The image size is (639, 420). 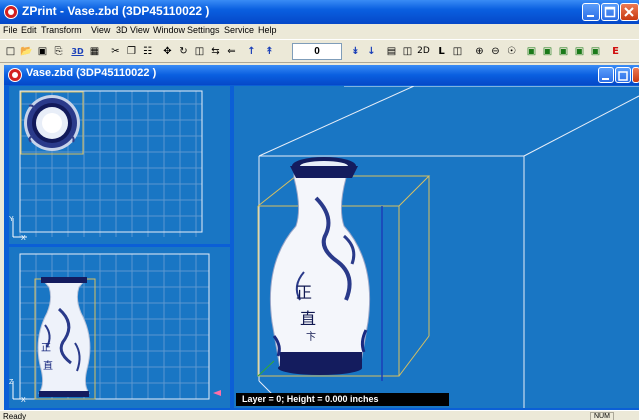 What do you see at coordinates (371, 51) in the screenshot?
I see `layer-down-icon: ↓` at bounding box center [371, 51].